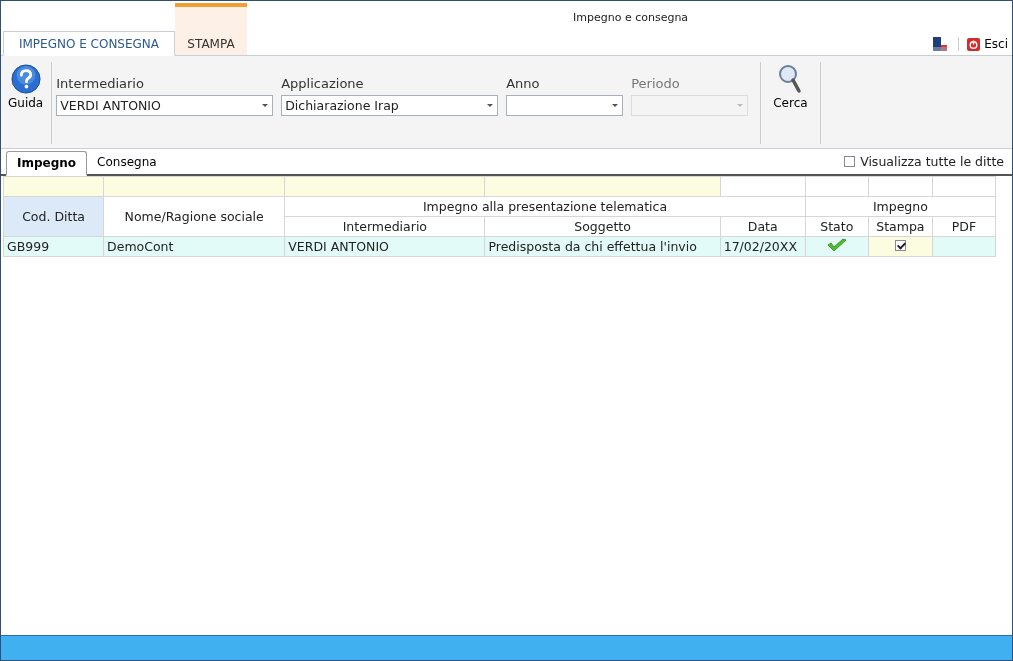  What do you see at coordinates (763, 226) in the screenshot?
I see `column-header: Data` at bounding box center [763, 226].